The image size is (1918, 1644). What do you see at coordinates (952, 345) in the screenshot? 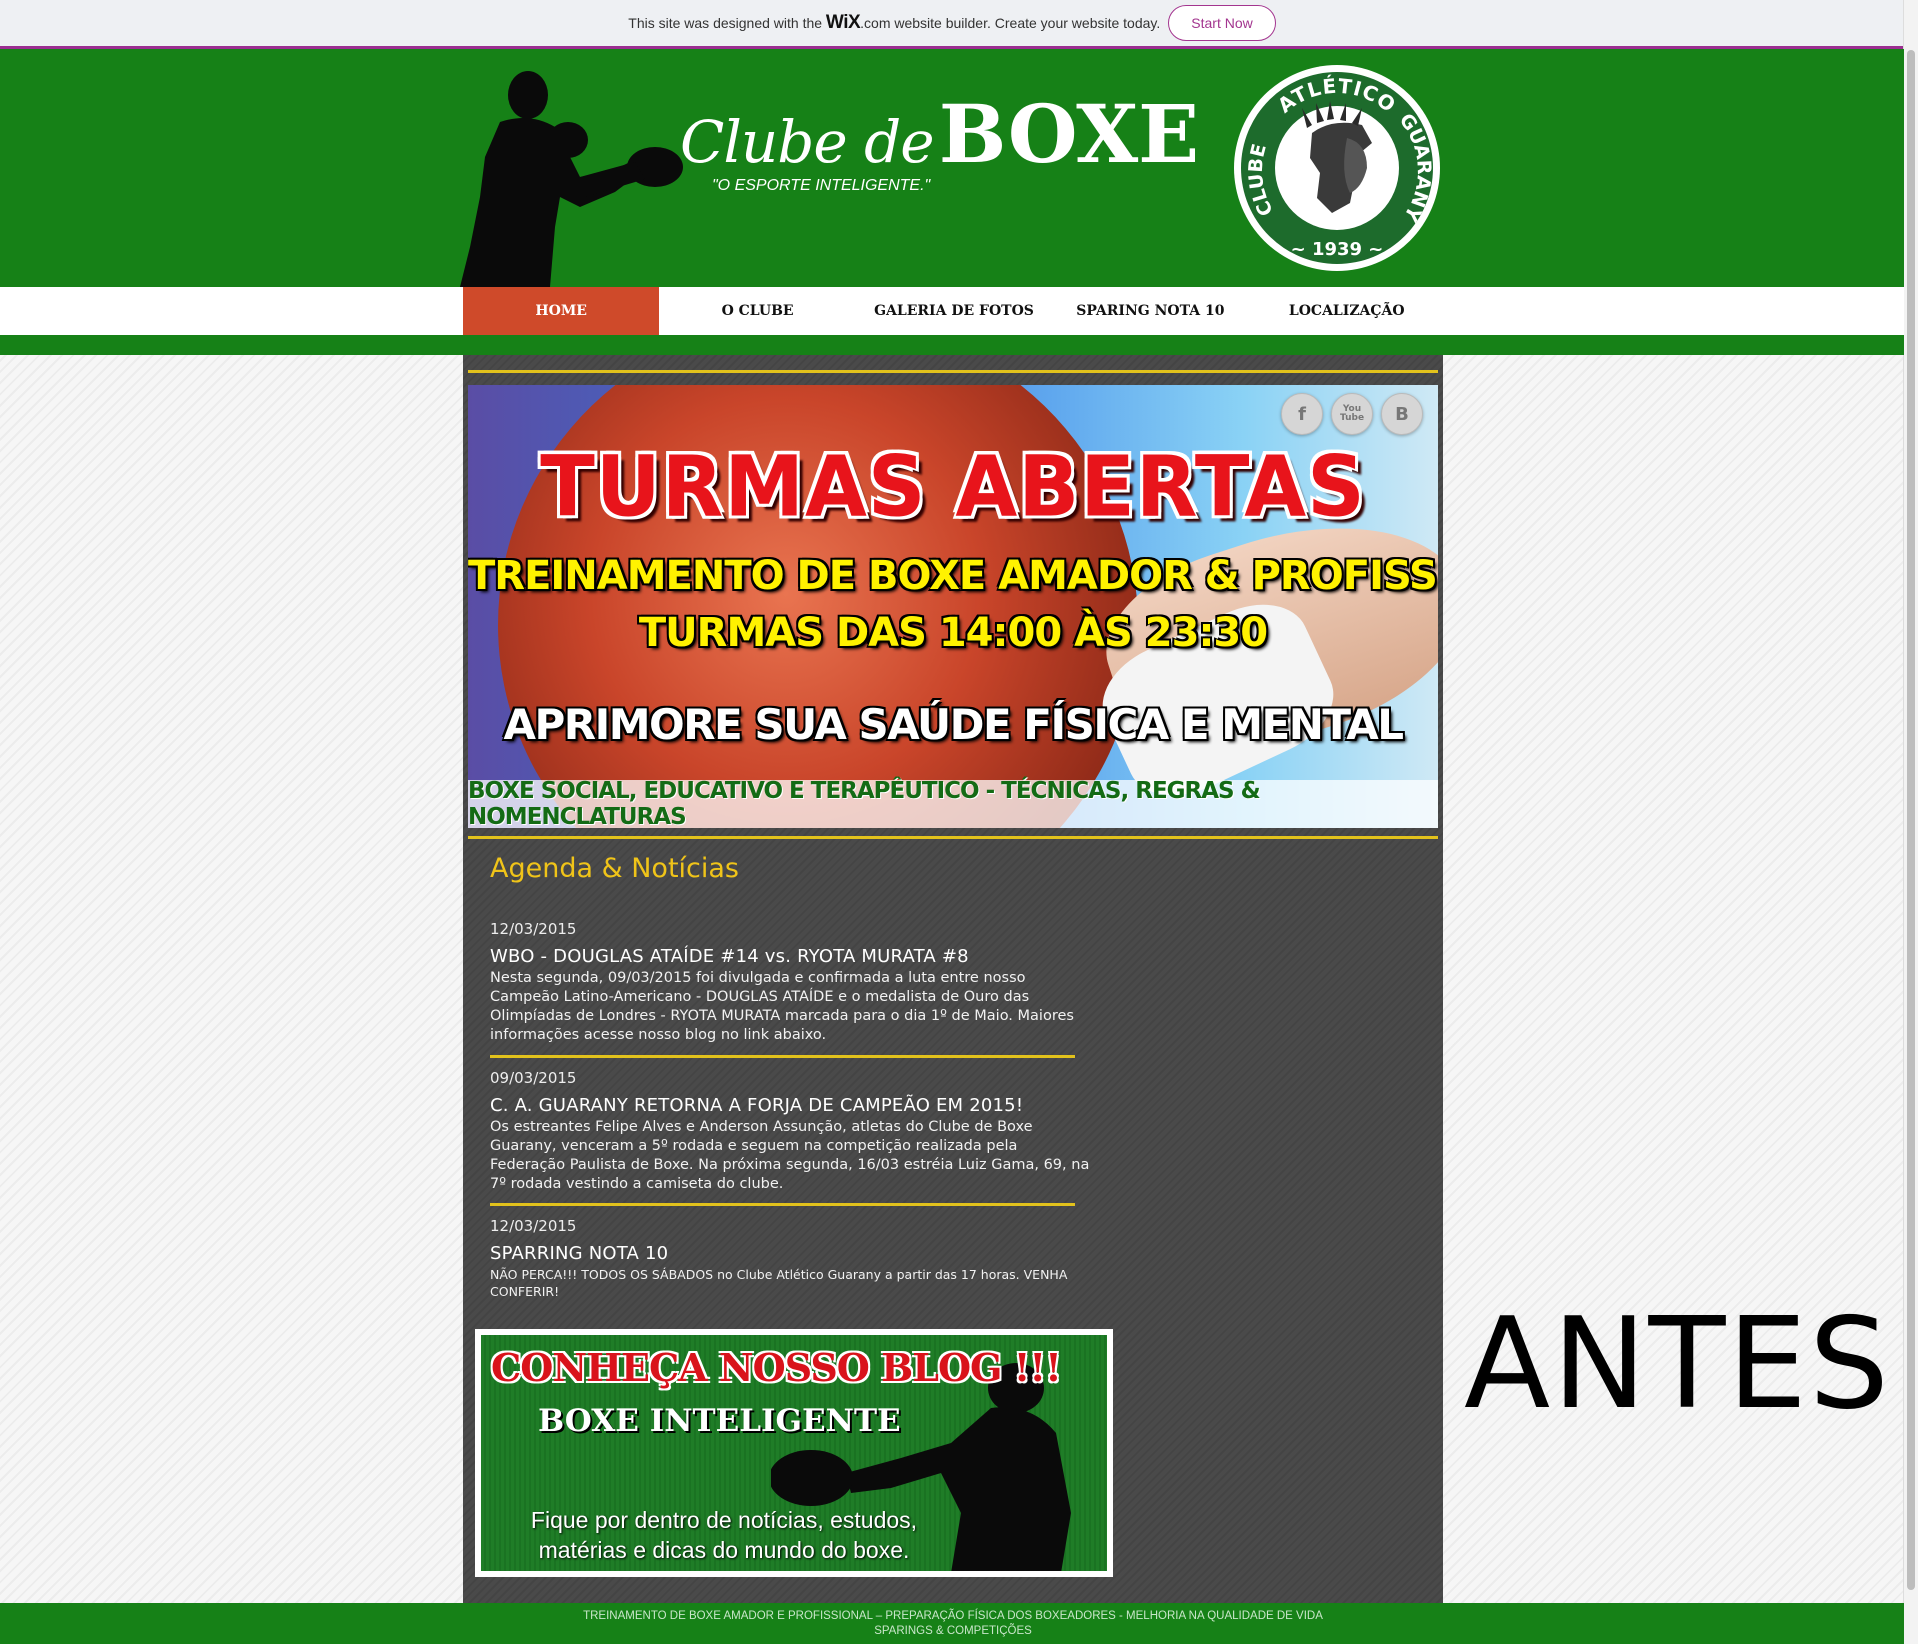
I see `header-green-strip` at bounding box center [952, 345].